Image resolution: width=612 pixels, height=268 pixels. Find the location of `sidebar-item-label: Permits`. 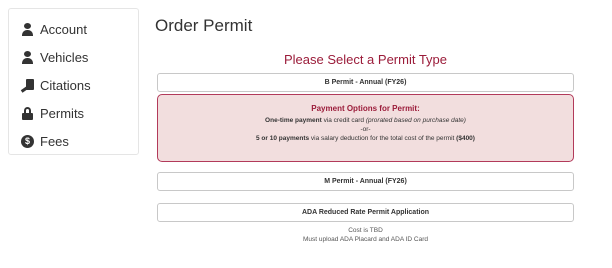

sidebar-item-label: Permits is located at coordinates (62, 113).